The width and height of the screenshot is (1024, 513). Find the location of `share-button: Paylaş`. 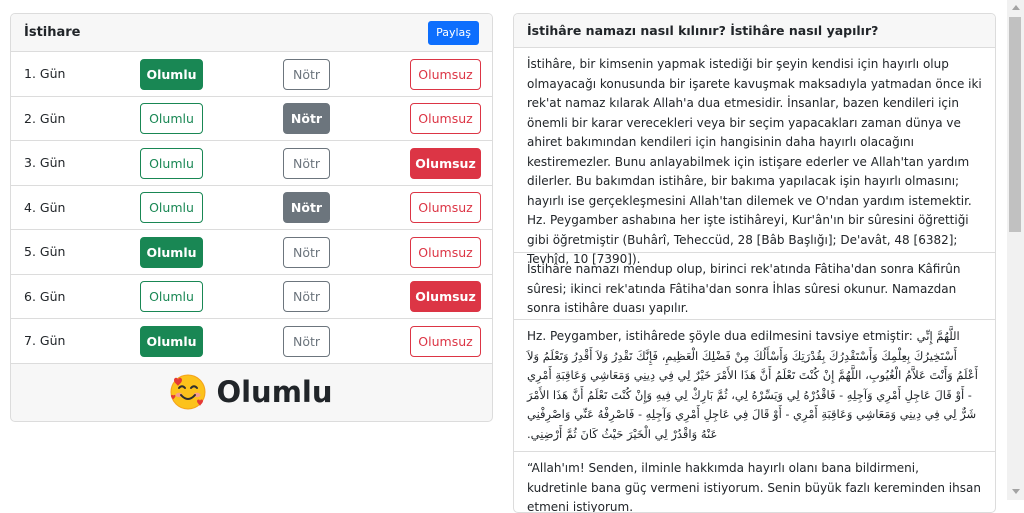

share-button: Paylaş is located at coordinates (453, 32).